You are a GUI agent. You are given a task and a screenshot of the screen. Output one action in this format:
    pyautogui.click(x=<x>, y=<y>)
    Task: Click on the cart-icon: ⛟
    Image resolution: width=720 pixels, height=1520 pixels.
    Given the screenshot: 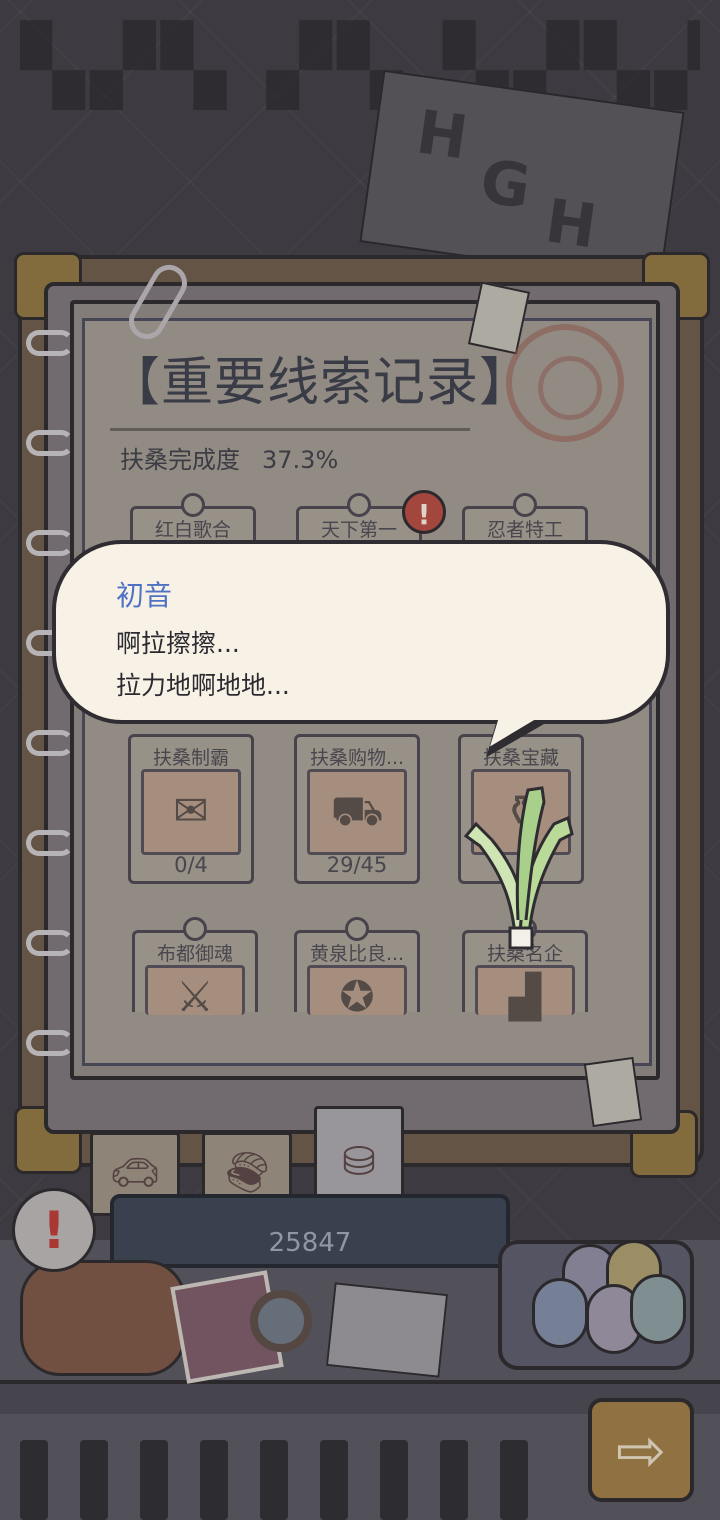 What is the action you would take?
    pyautogui.click(x=357, y=810)
    